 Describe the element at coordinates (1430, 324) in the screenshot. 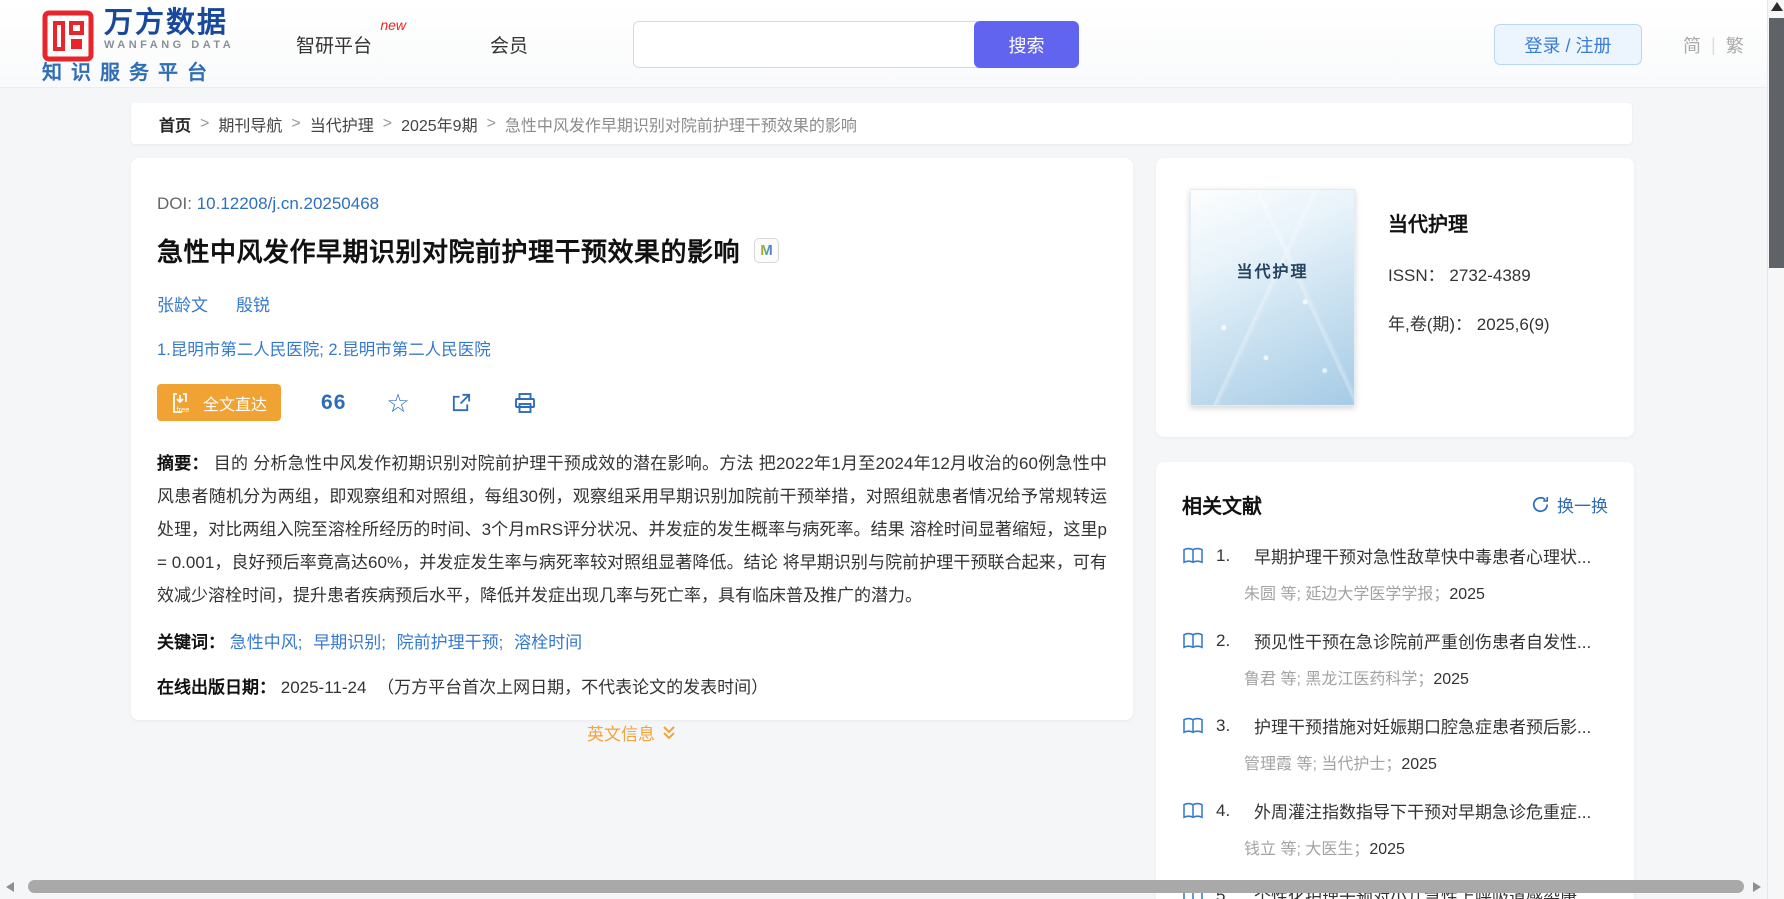

I see `volume-label: 年,卷(期)：` at that location.